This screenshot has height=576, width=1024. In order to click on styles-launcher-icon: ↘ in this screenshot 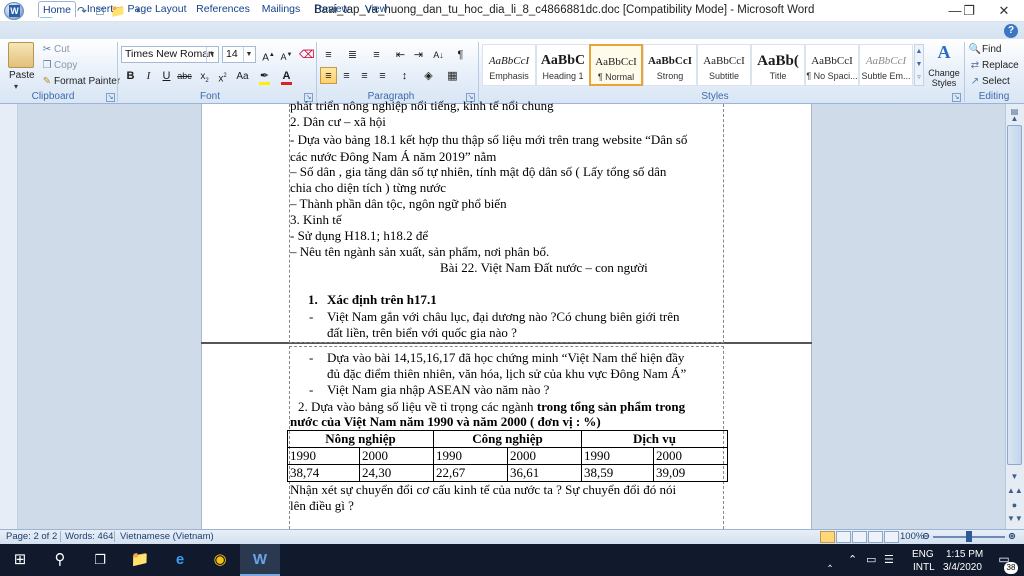, I will do `click(956, 97)`.